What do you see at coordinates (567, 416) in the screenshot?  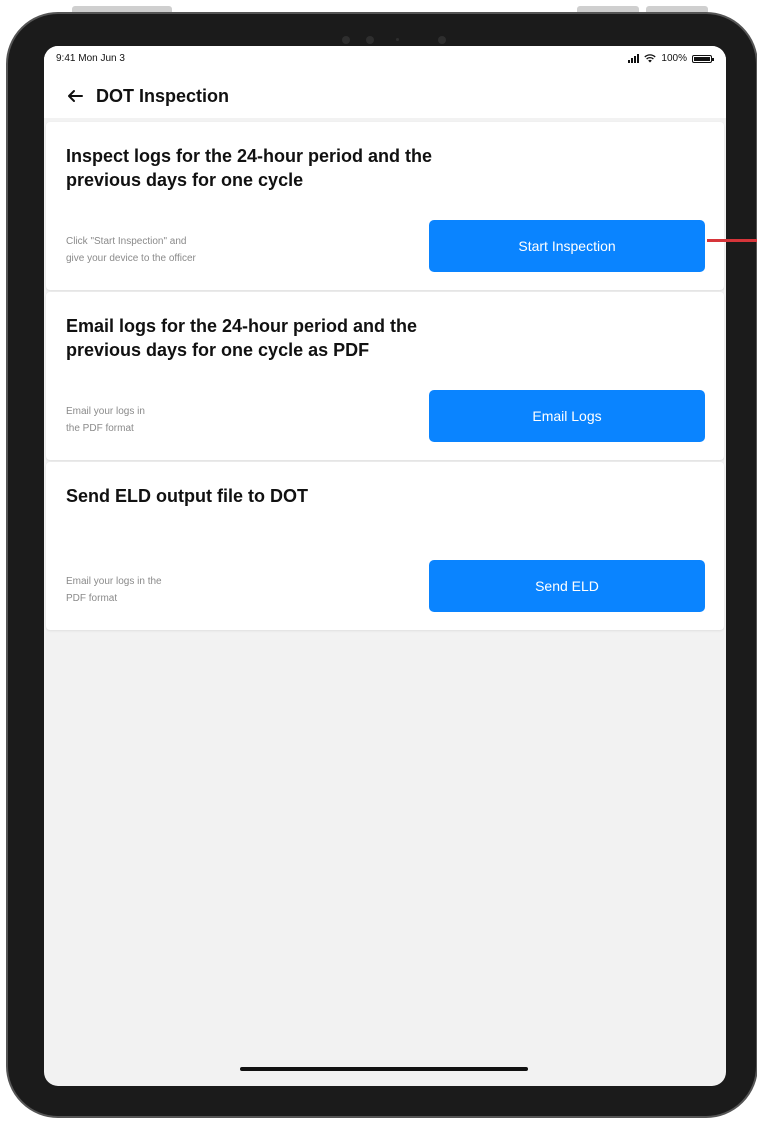 I see `email-logs-button: Email Logs` at bounding box center [567, 416].